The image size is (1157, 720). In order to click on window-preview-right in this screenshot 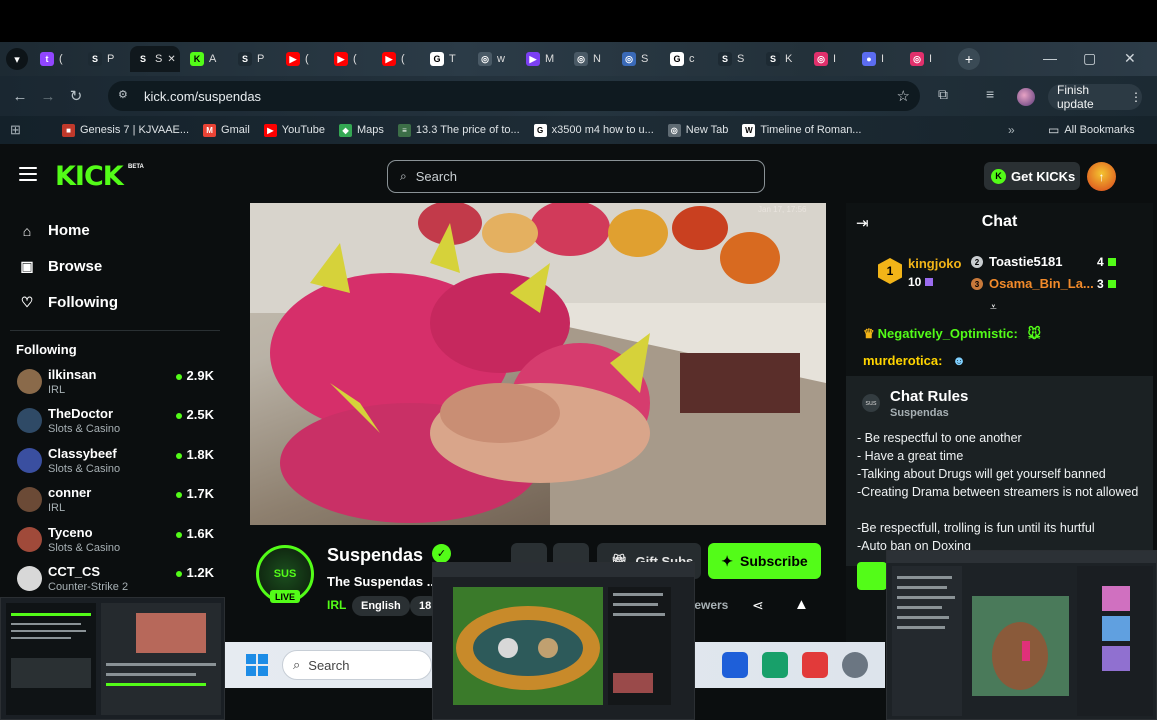, I will do `click(1021, 635)`.